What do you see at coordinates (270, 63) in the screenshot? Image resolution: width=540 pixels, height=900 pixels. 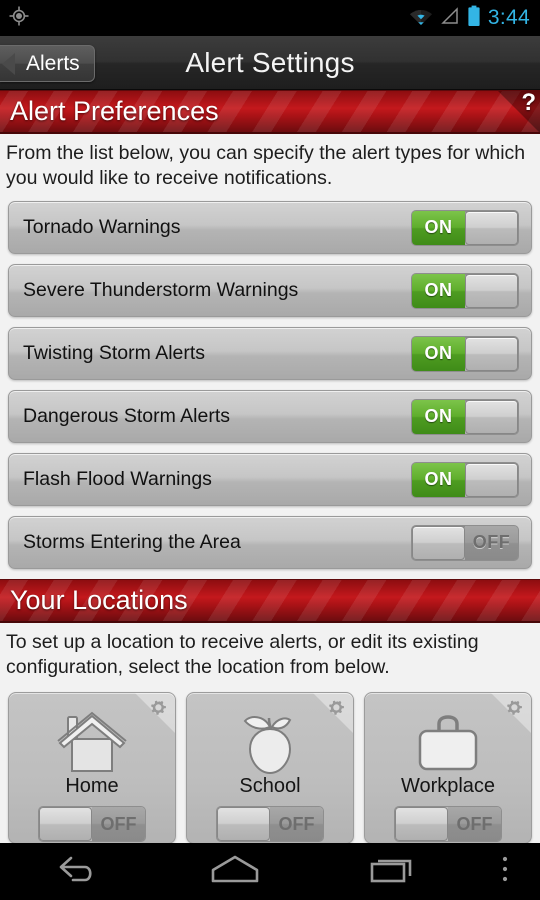 I see `title-bar: Alert Settings Alerts` at bounding box center [270, 63].